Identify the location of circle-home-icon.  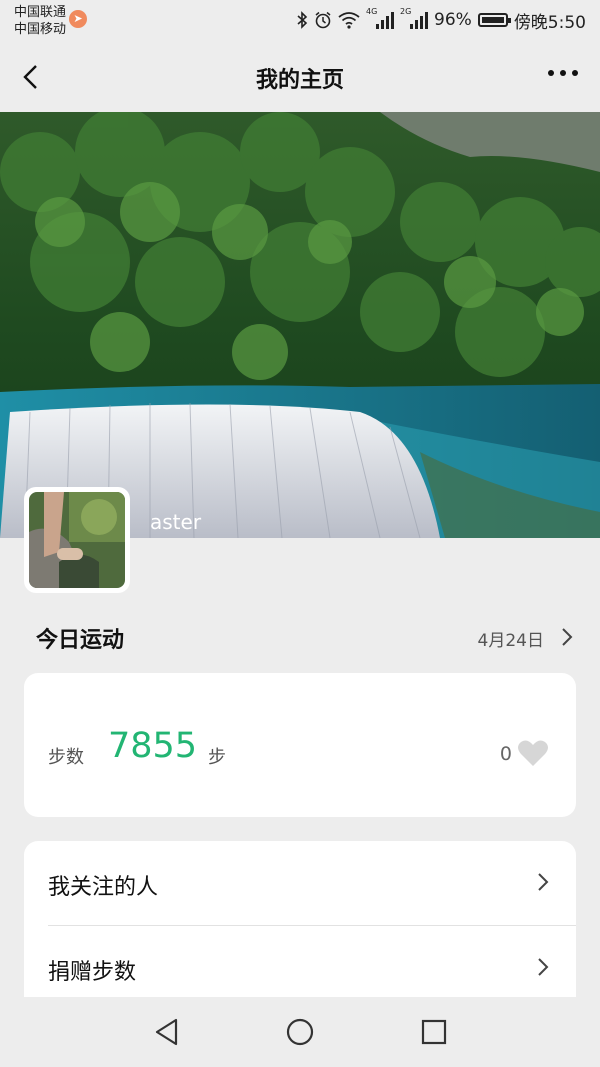
(300, 1032).